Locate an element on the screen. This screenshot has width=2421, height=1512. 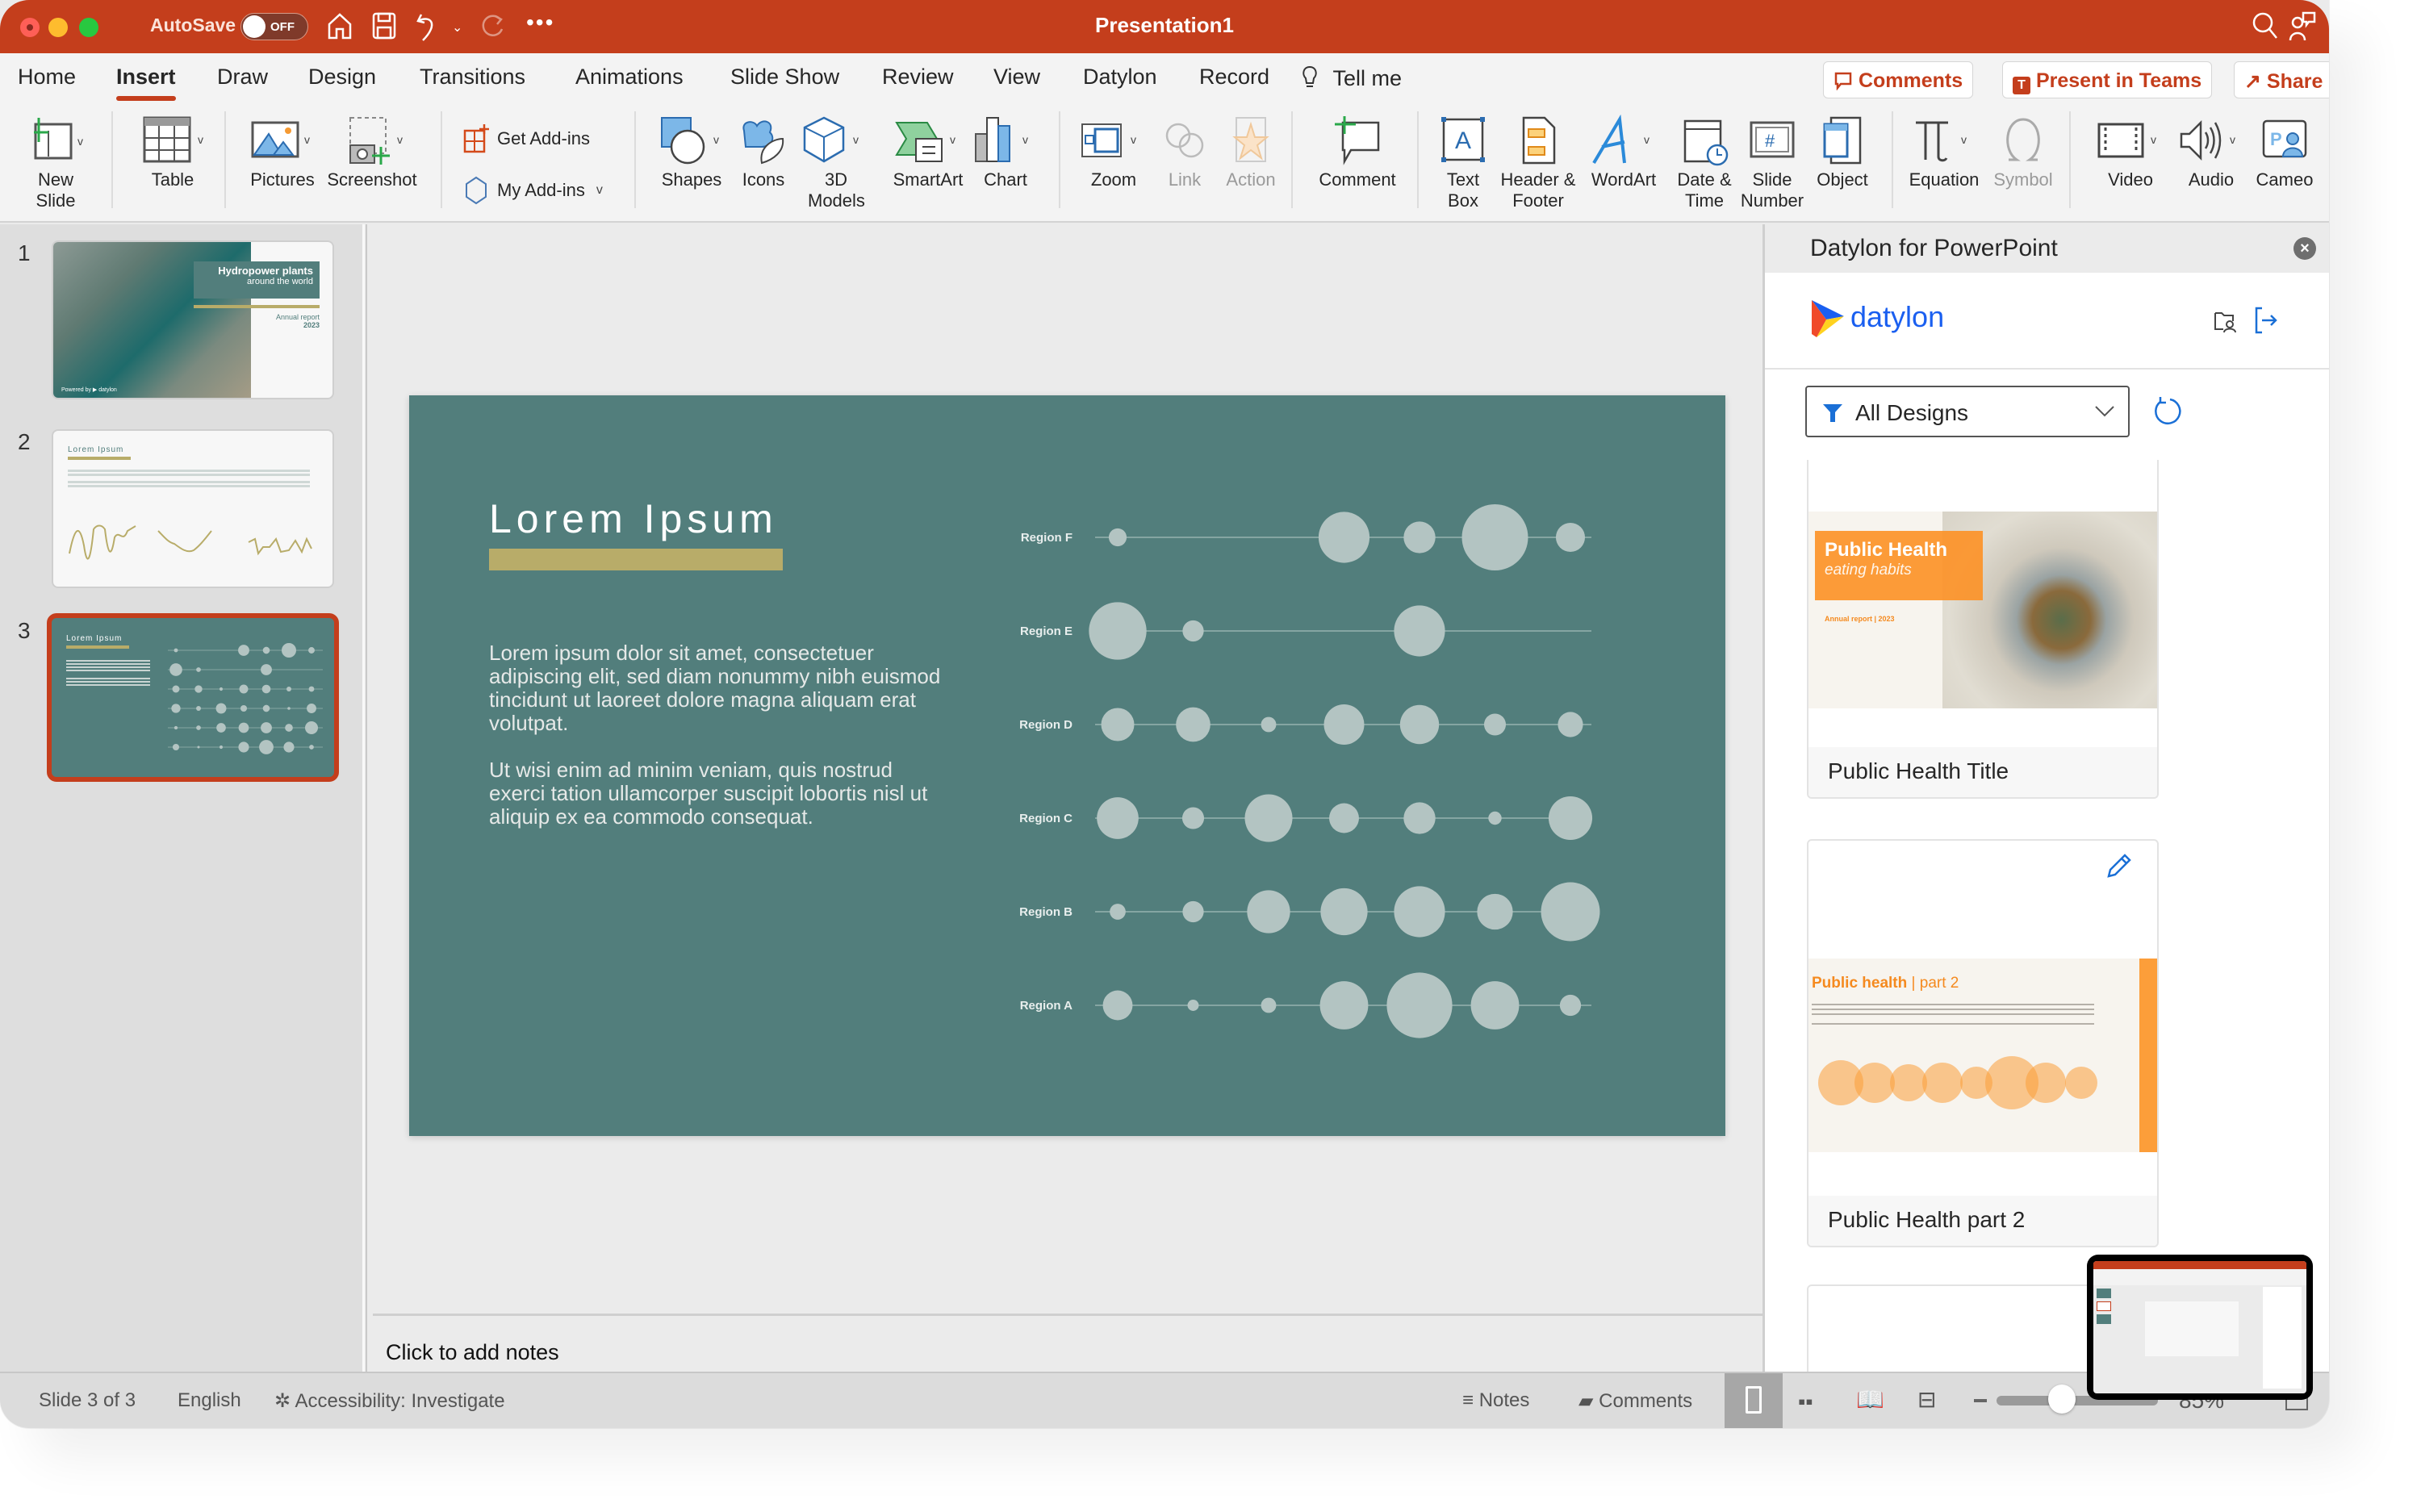
cameo-button: P Cameo is located at coordinates (2284, 150).